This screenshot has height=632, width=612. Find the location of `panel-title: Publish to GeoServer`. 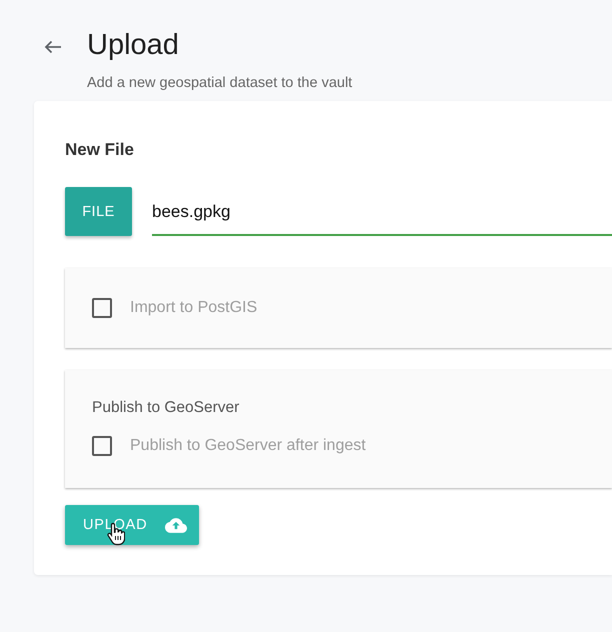

panel-title: Publish to GeoServer is located at coordinates (166, 408).